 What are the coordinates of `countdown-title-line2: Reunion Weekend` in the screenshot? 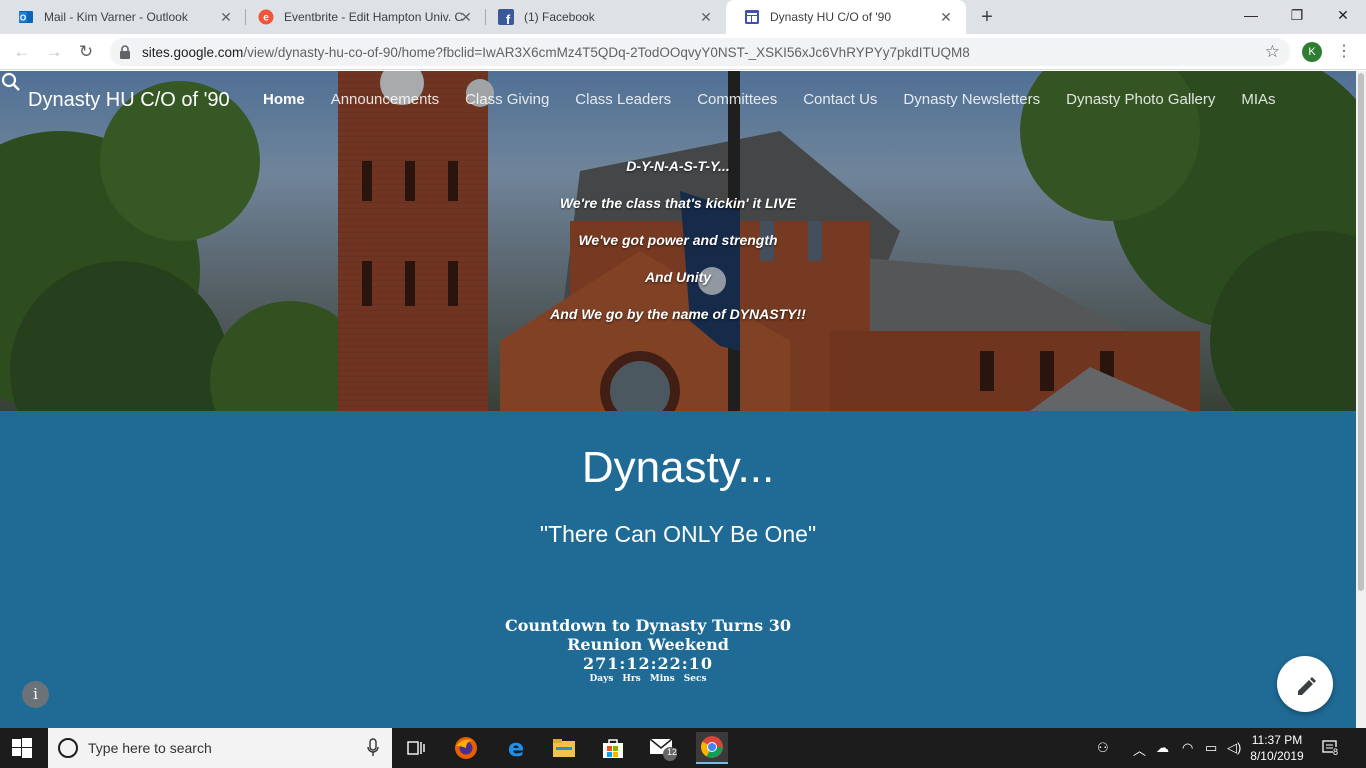 It's located at (648, 644).